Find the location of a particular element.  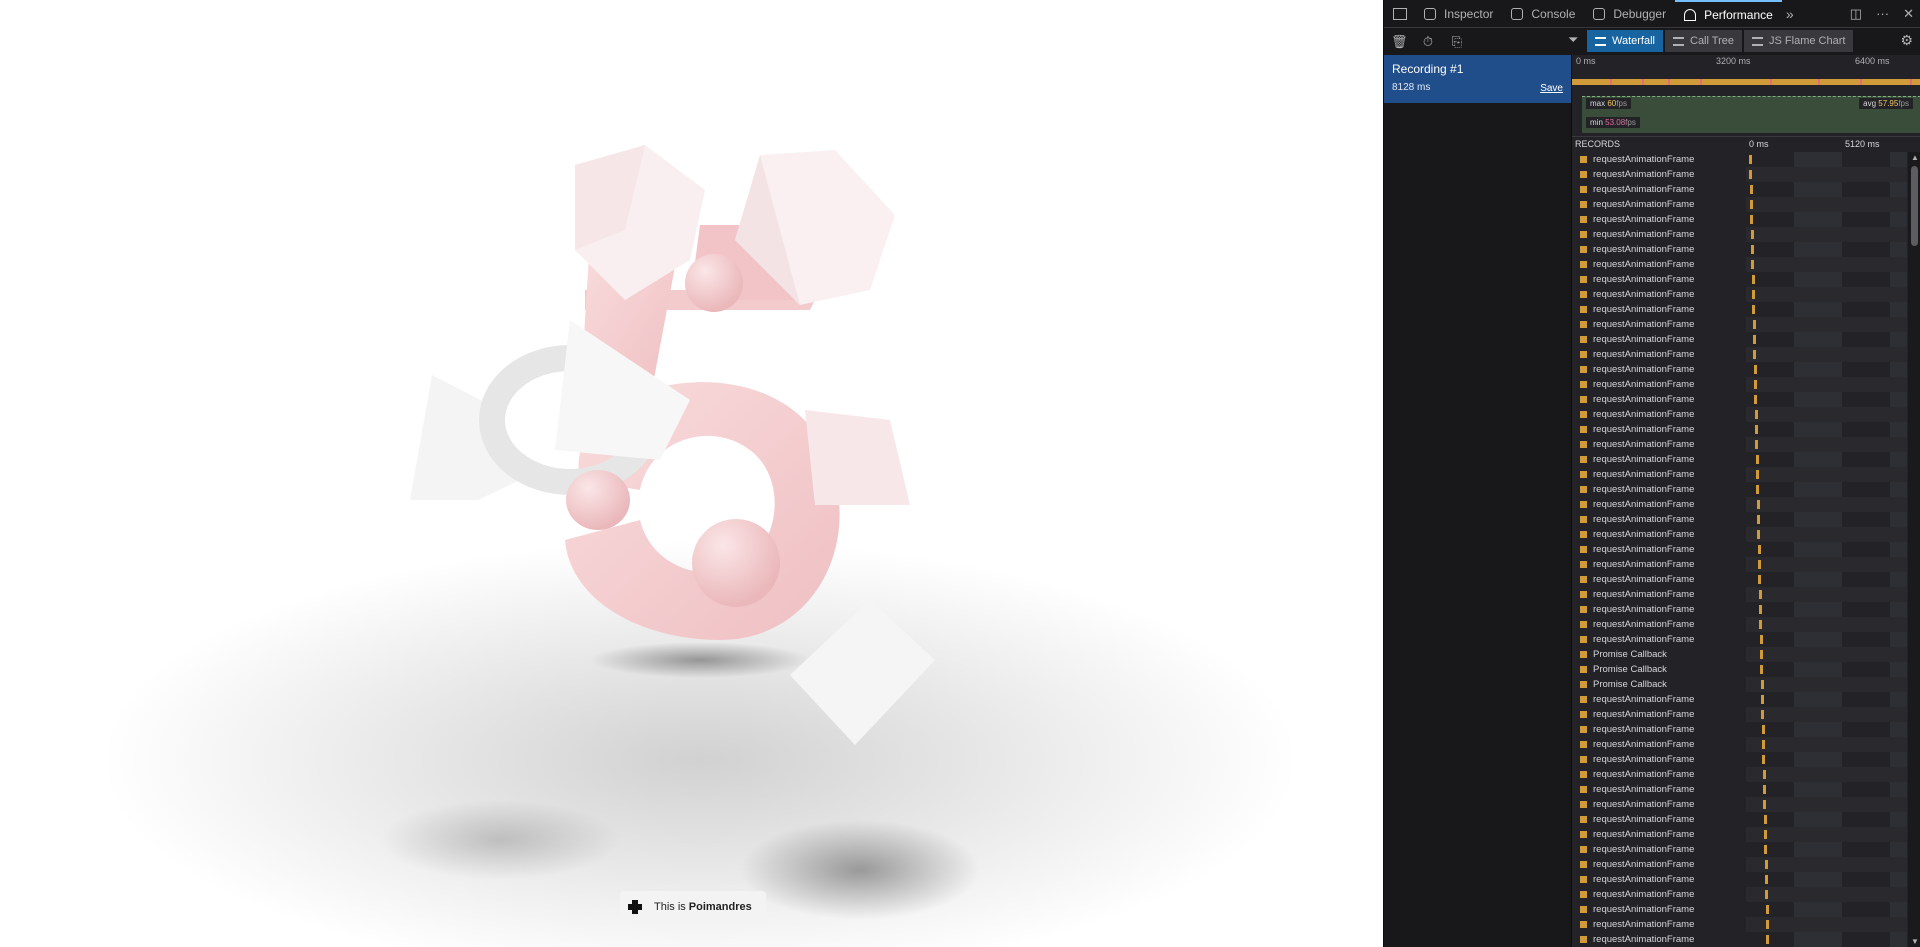

scrollbar-thumb is located at coordinates (1914, 206).